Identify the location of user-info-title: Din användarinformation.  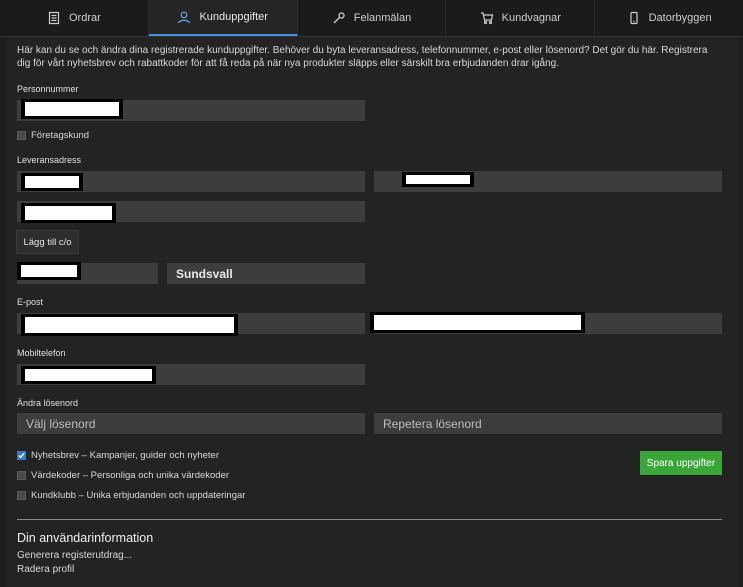
(85, 538).